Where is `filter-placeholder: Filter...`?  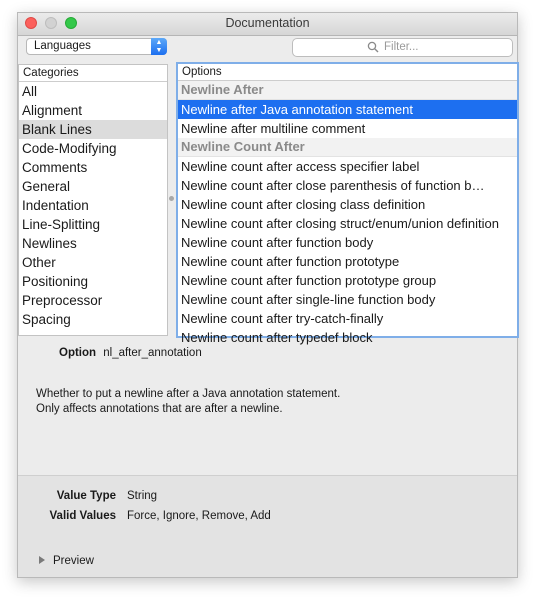 filter-placeholder: Filter... is located at coordinates (401, 47).